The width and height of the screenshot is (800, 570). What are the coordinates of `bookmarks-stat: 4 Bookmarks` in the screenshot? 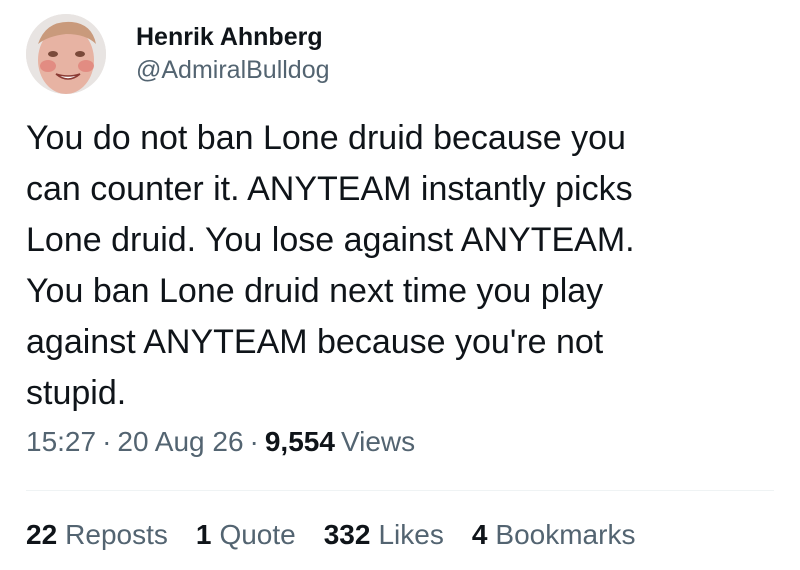 It's located at (554, 535).